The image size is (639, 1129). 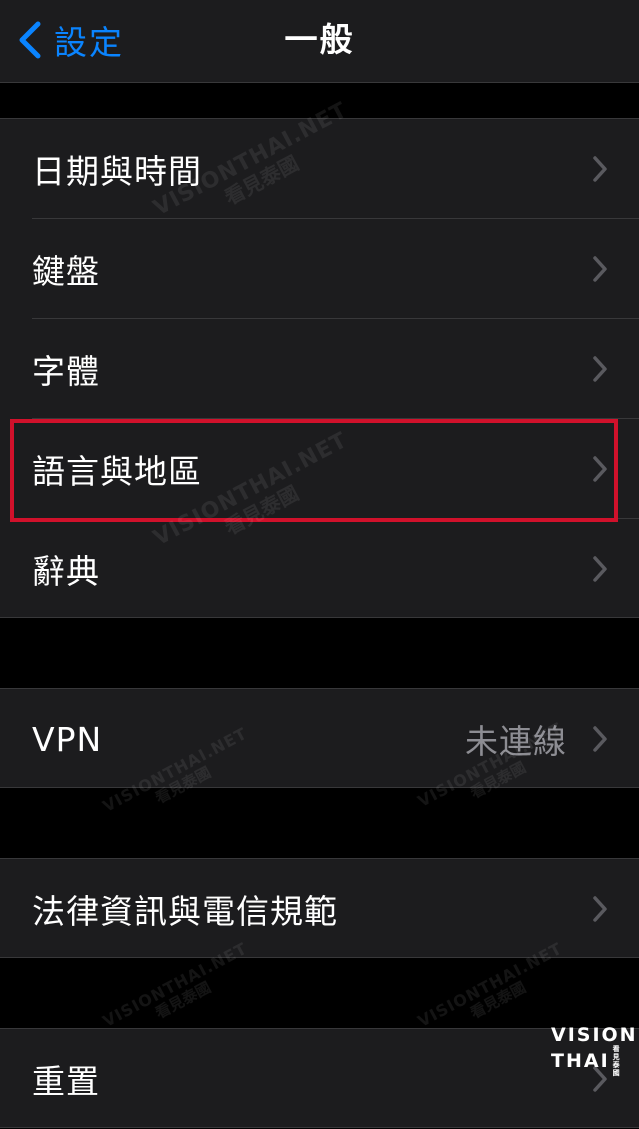 I want to click on settings-group-reset: 重置, so click(x=319, y=1078).